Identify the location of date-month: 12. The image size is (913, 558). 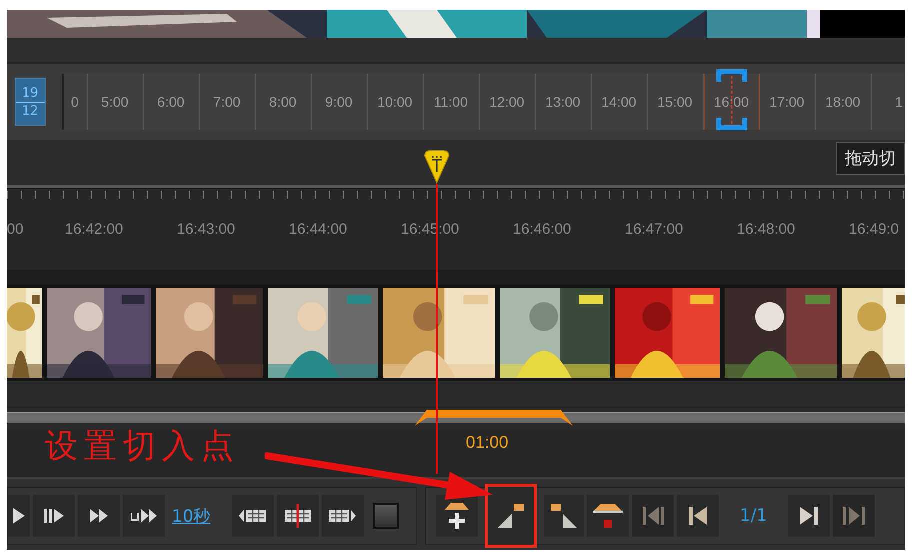
(30, 111).